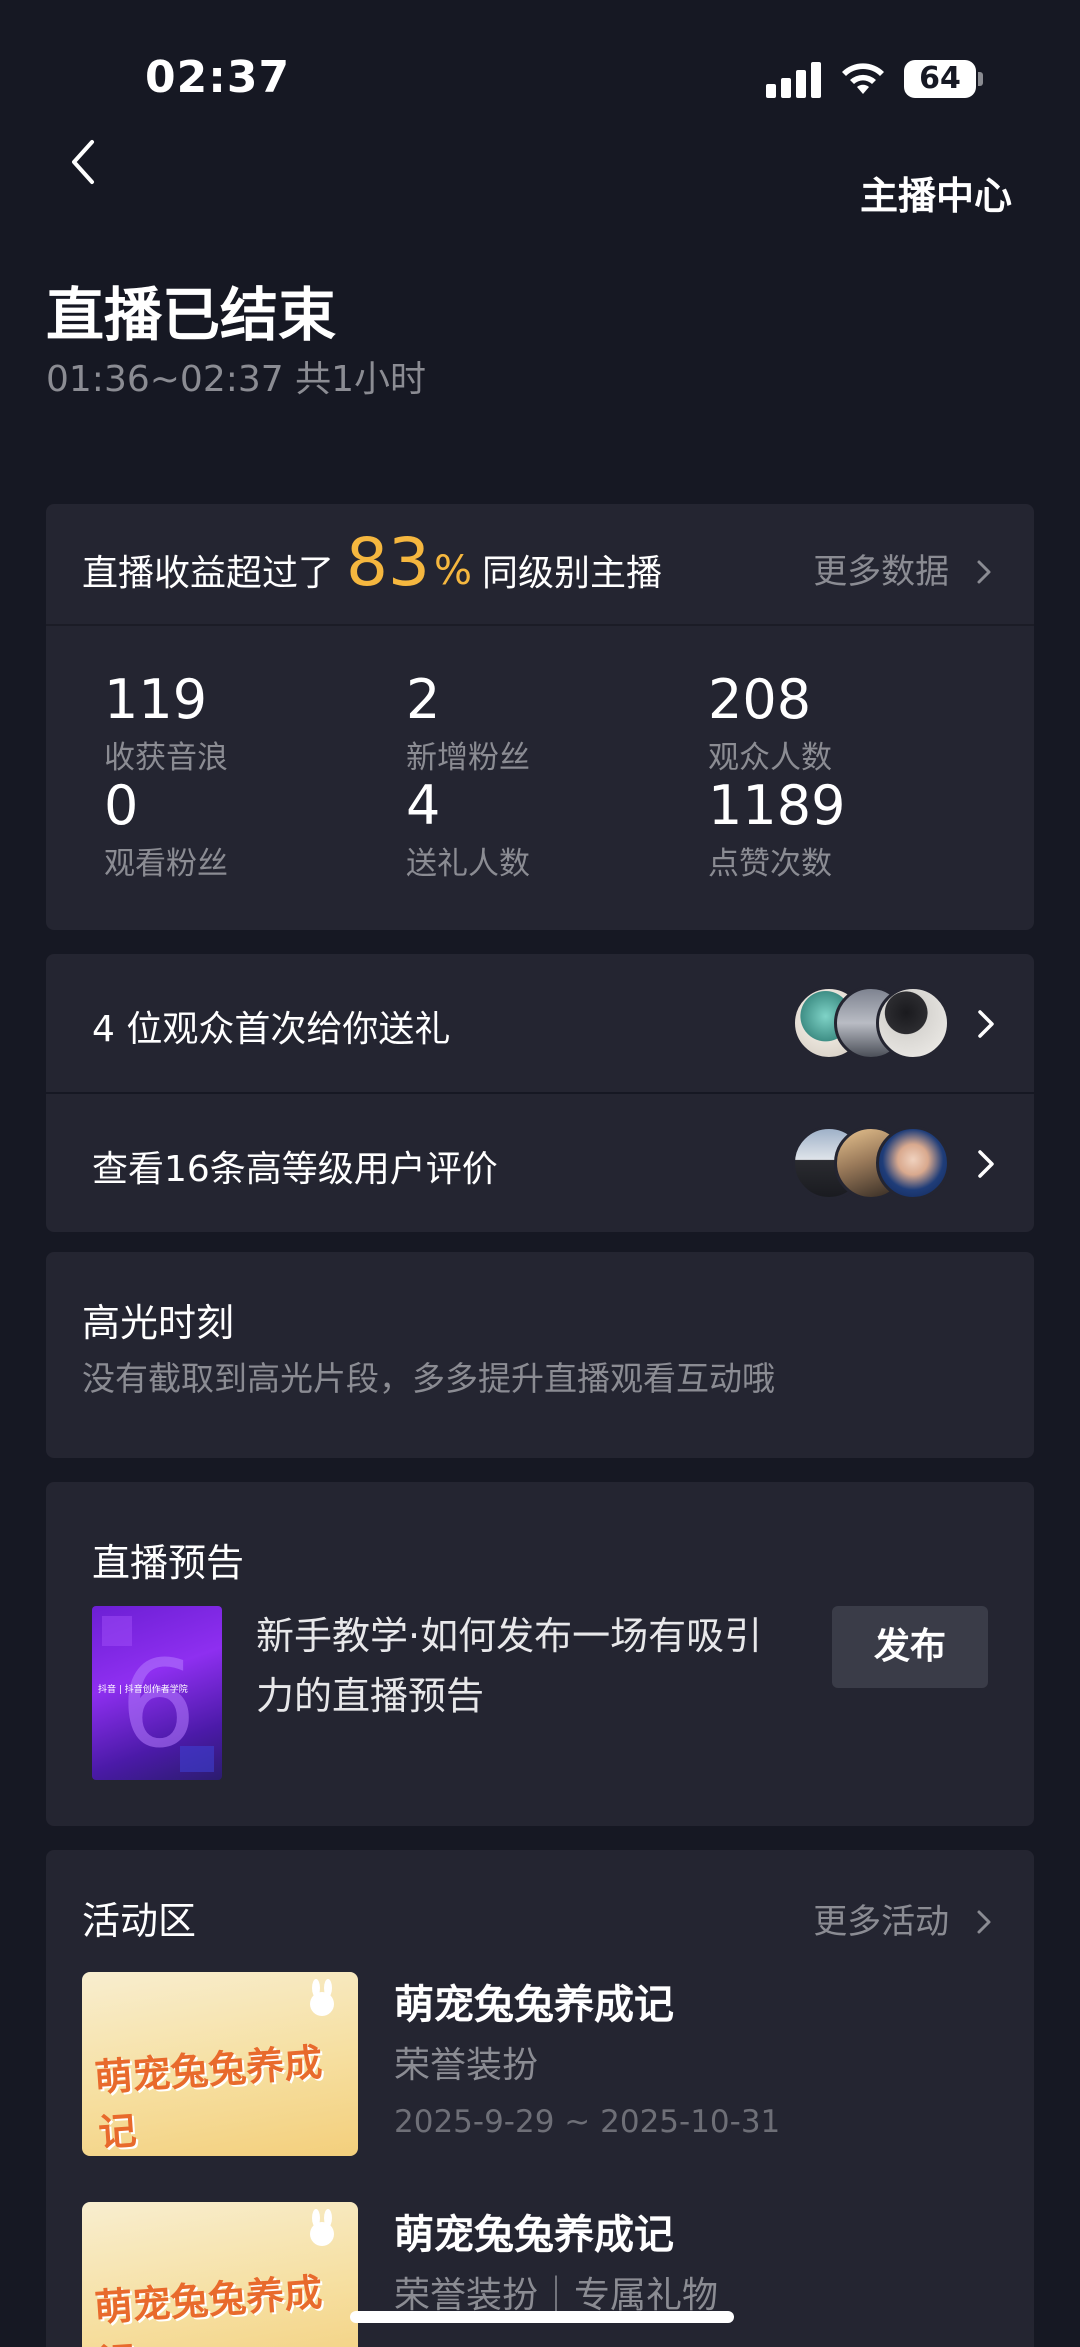 The height and width of the screenshot is (2347, 1080). Describe the element at coordinates (760, 699) in the screenshot. I see `stat-value: 208` at that location.